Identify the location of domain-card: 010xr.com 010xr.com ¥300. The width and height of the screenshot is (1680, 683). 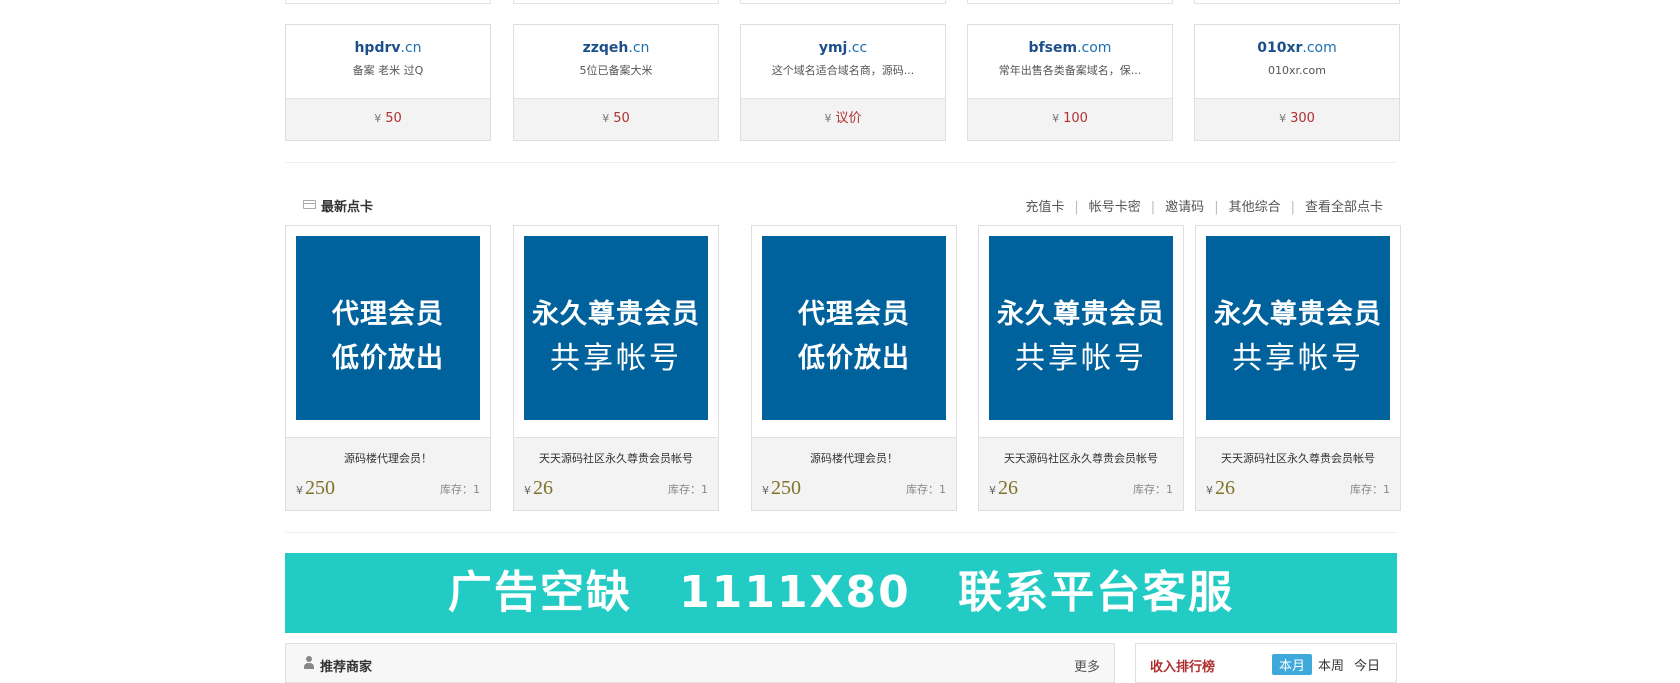
(1297, 82).